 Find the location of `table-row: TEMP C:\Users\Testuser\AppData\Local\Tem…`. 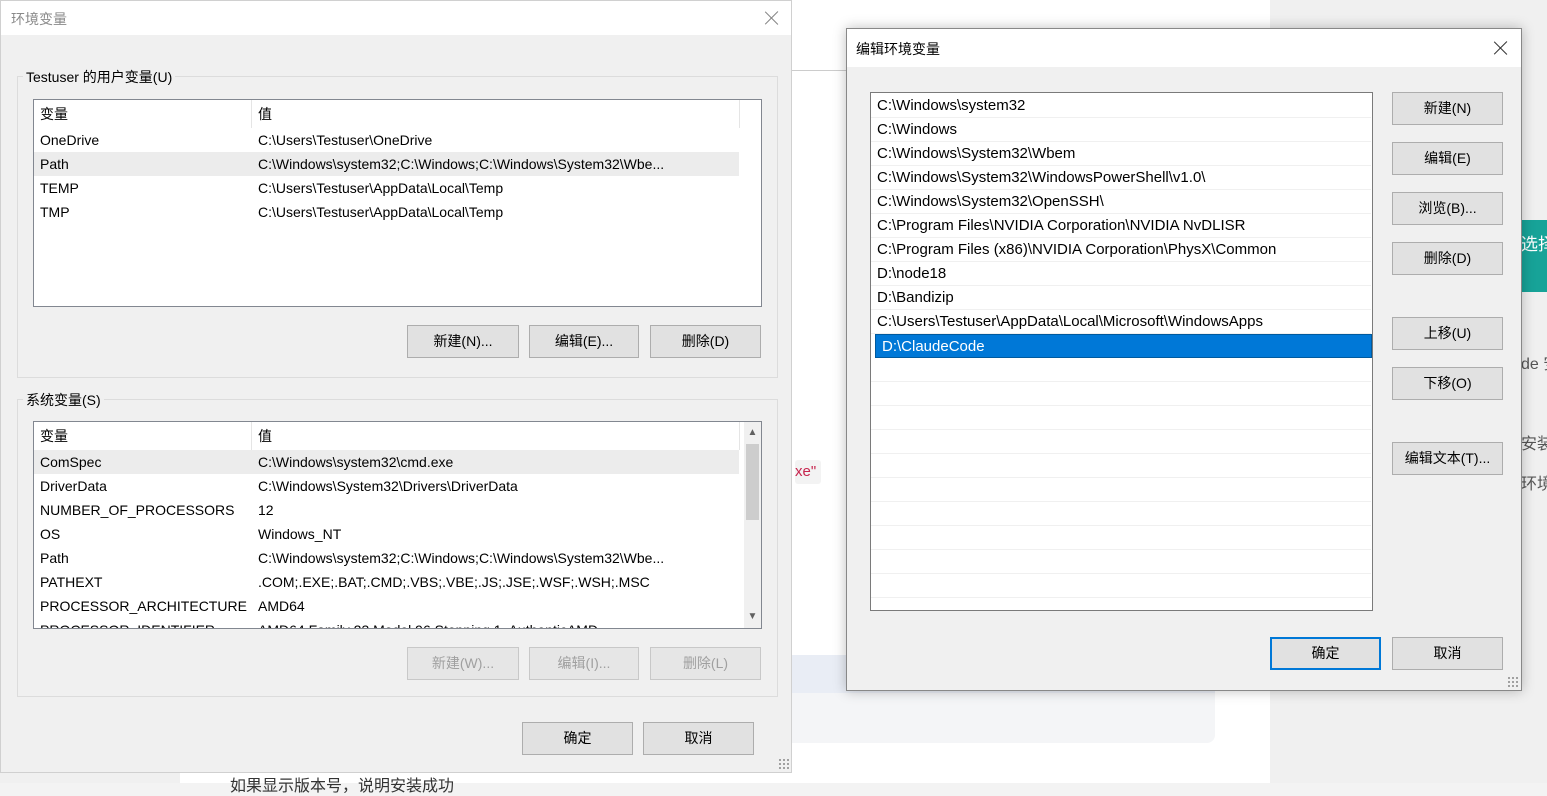

table-row: TEMP C:\Users\Testuser\AppData\Local\Tem… is located at coordinates (386, 188).